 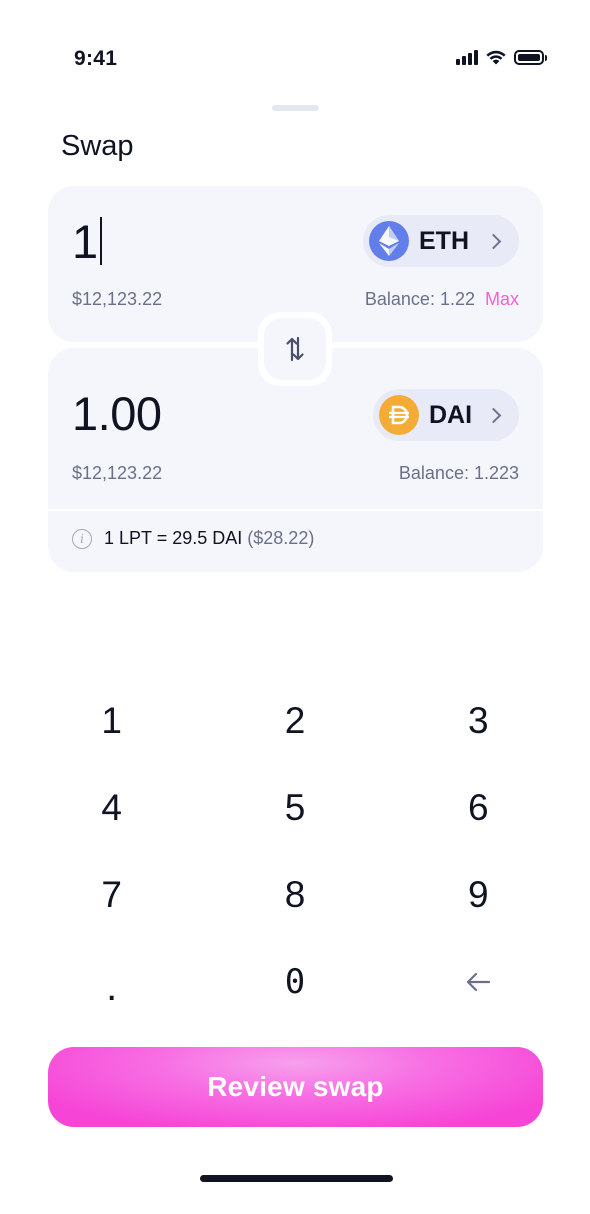 I want to click on key-0: 0, so click(x=294, y=984).